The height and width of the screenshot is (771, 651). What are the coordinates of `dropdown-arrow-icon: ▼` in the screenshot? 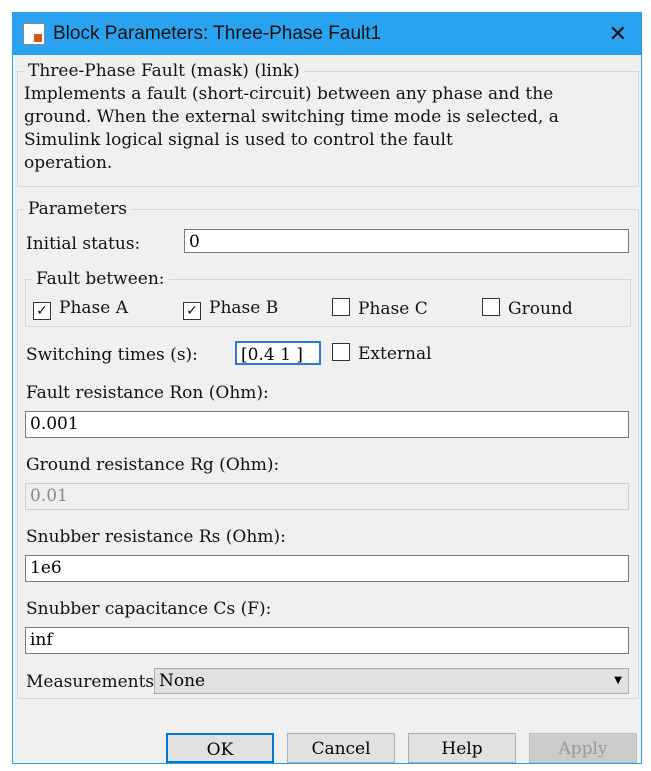 It's located at (618, 680).